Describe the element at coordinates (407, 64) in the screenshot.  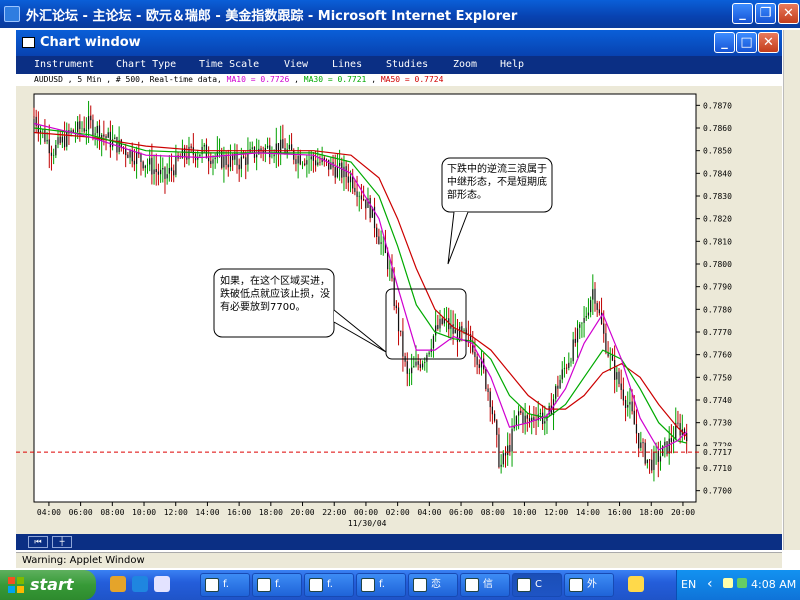
I see `menu-studies: Studies` at that location.